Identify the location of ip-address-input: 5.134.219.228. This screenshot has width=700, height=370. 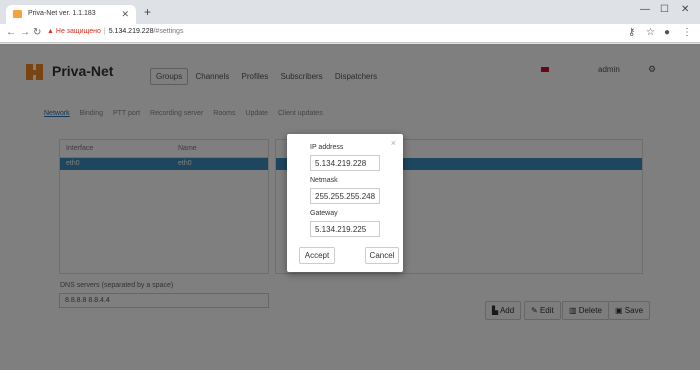
(345, 163).